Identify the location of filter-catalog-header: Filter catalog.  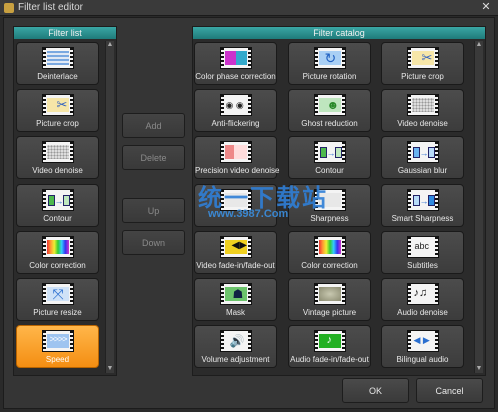
(339, 33).